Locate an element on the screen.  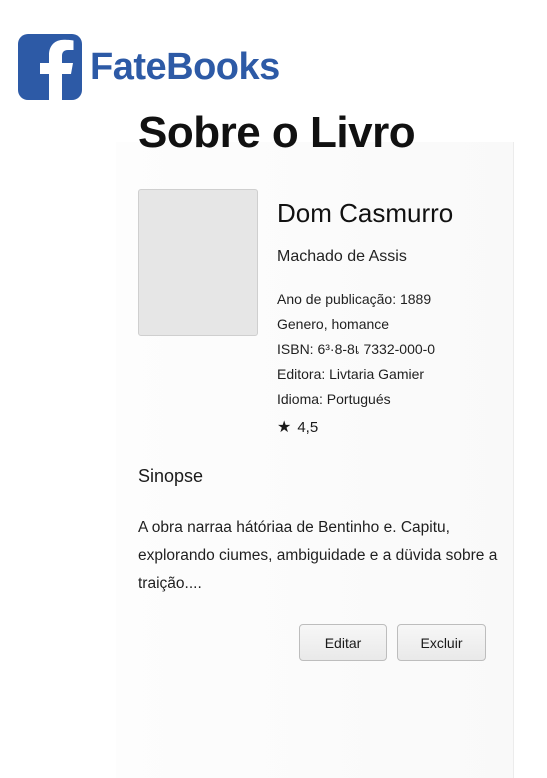
rating-value: 4,5 is located at coordinates (308, 427).